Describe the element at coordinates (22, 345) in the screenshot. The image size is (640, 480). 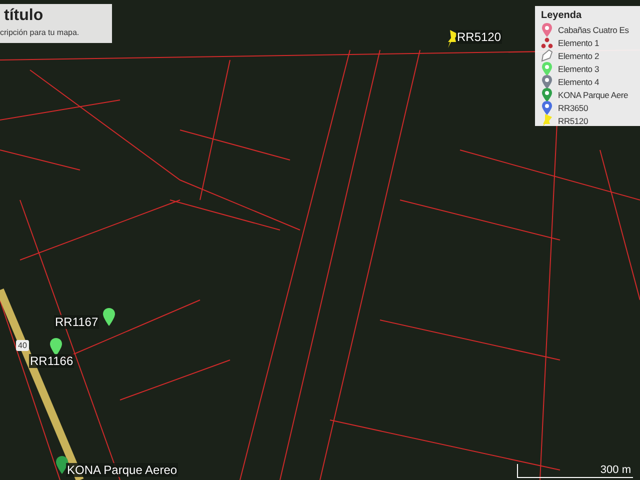
I see `route-shield: 40` at that location.